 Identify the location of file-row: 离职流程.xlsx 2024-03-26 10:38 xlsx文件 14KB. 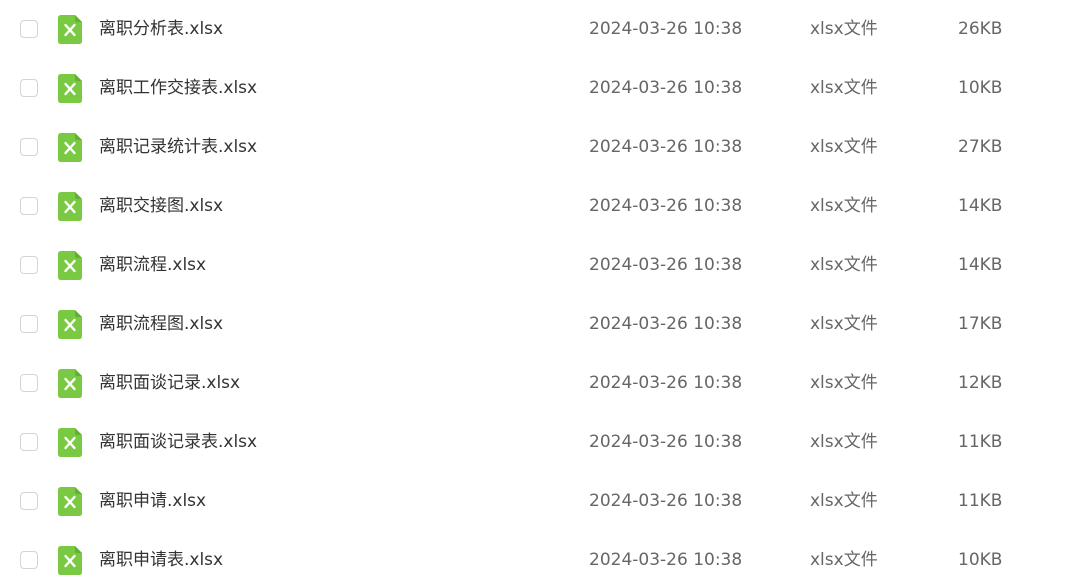
(540, 265).